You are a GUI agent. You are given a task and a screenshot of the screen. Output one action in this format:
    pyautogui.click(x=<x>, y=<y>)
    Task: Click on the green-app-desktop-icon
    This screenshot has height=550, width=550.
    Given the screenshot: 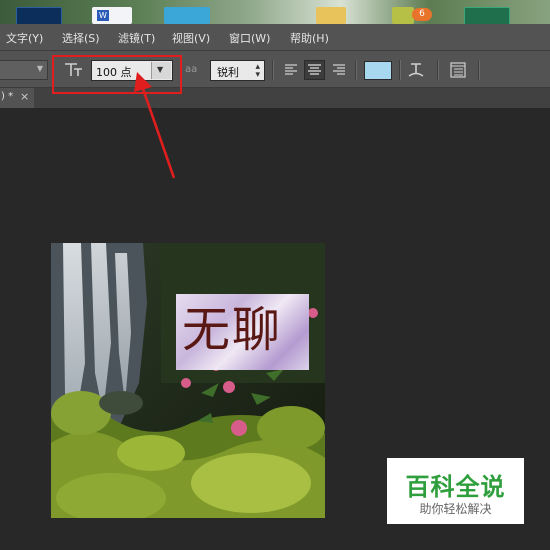 What is the action you would take?
    pyautogui.click(x=487, y=15)
    